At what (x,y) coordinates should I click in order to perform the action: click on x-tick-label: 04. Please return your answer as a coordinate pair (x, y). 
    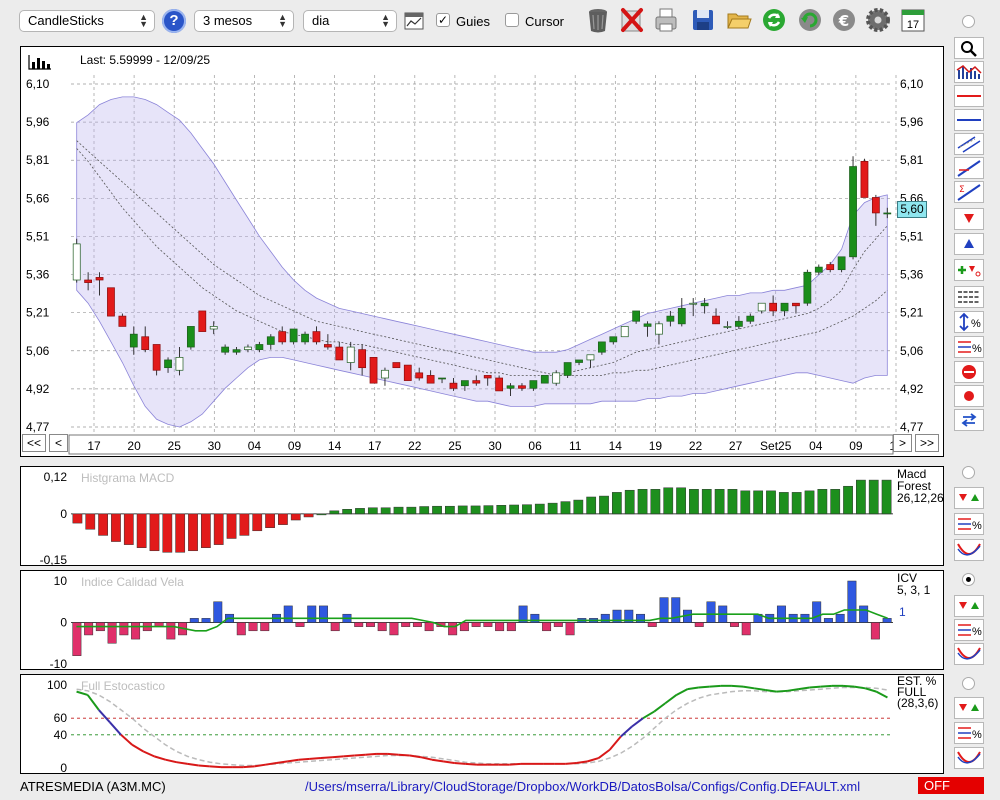
    Looking at the image, I should click on (816, 446).